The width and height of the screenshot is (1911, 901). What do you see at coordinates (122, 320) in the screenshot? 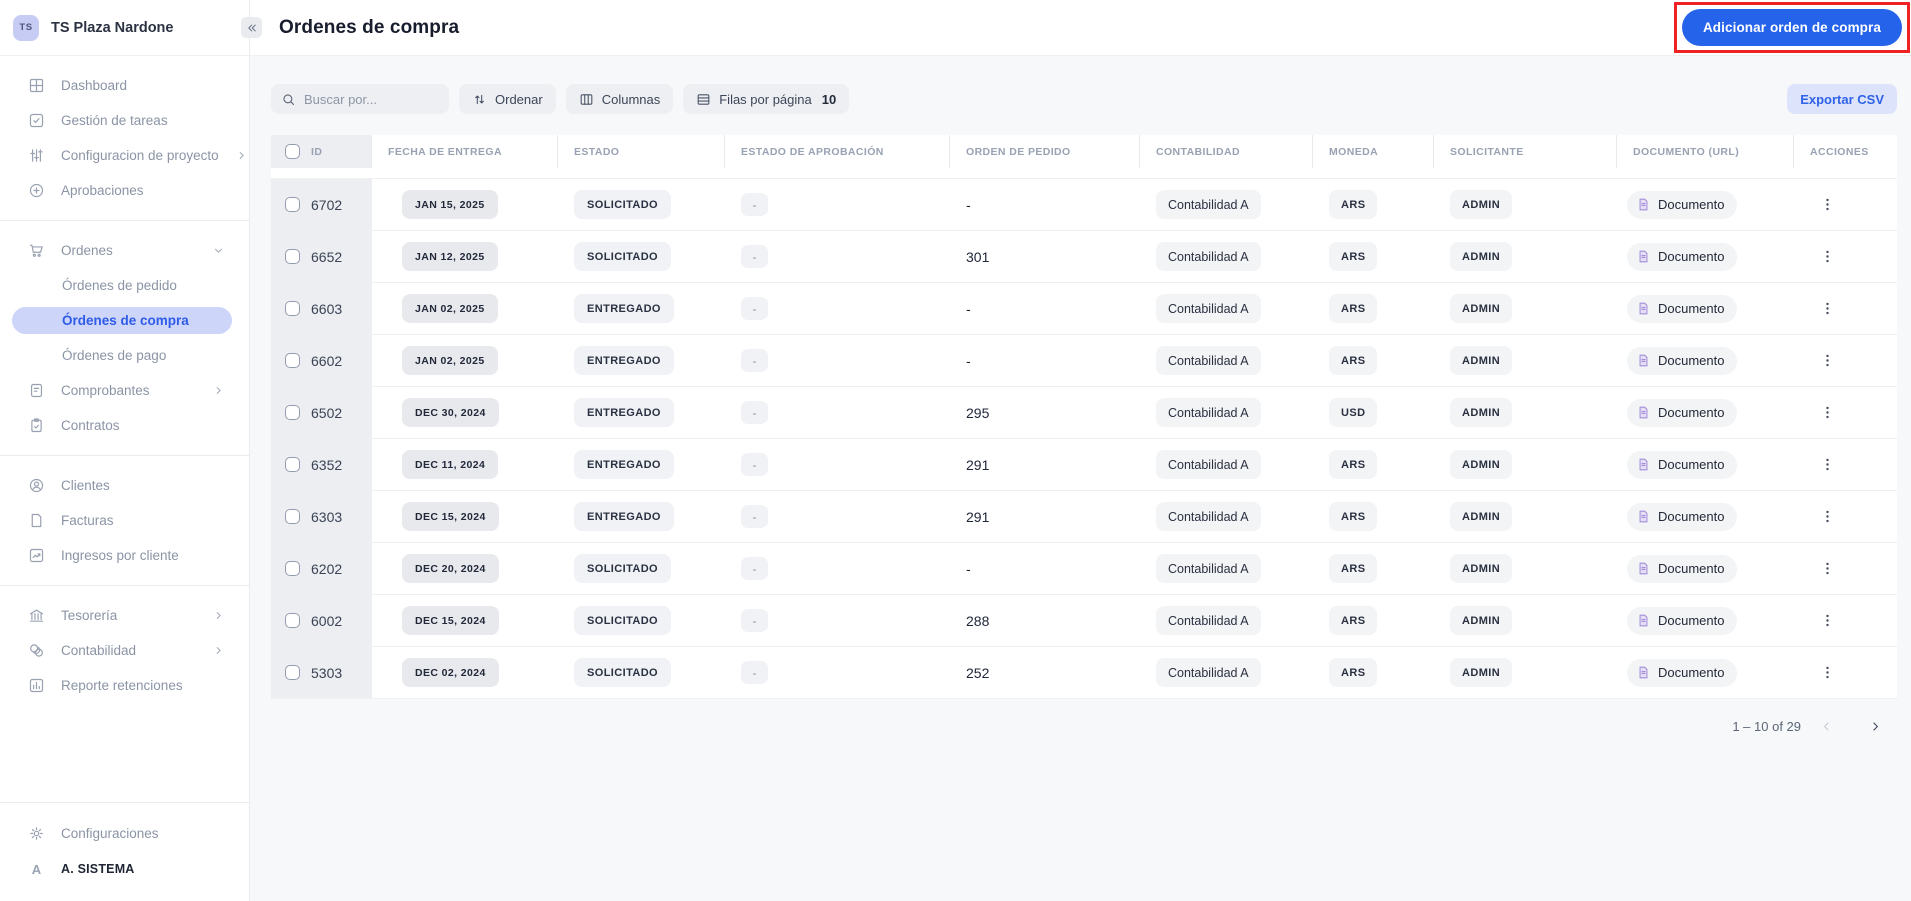
I see `sidebar-subitem-ordenes-de-compra: Órdenes de compra` at bounding box center [122, 320].